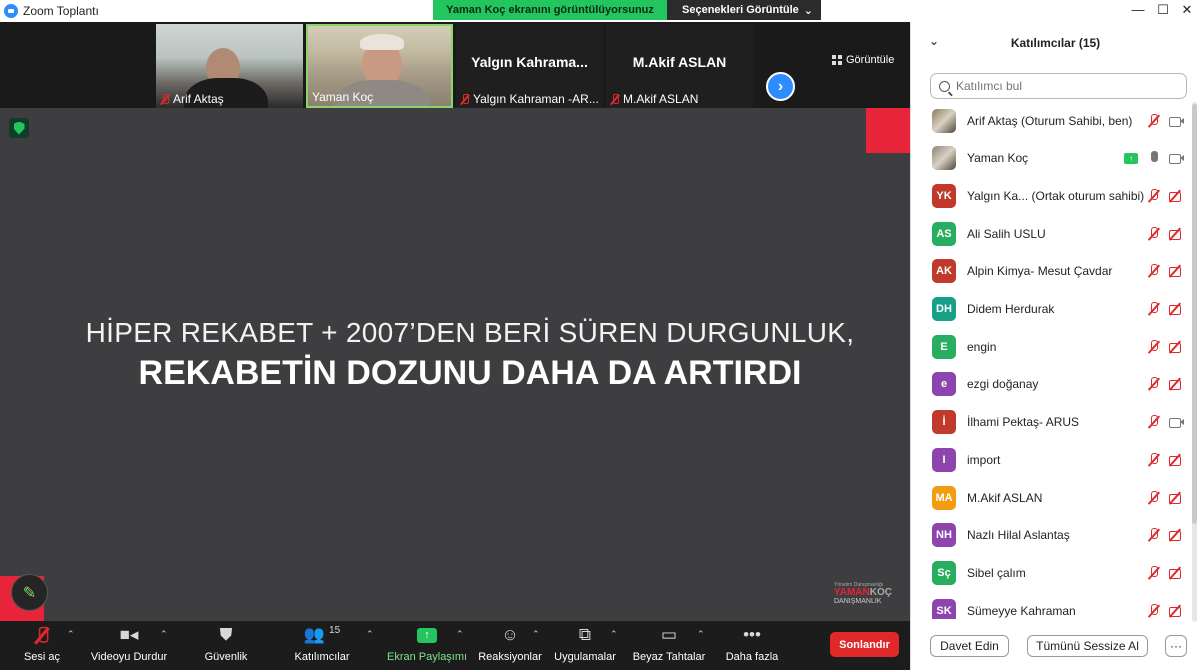 Image resolution: width=1200 pixels, height=670 pixels. I want to click on video-tile-yaman: Yaman Koç, so click(379, 66).